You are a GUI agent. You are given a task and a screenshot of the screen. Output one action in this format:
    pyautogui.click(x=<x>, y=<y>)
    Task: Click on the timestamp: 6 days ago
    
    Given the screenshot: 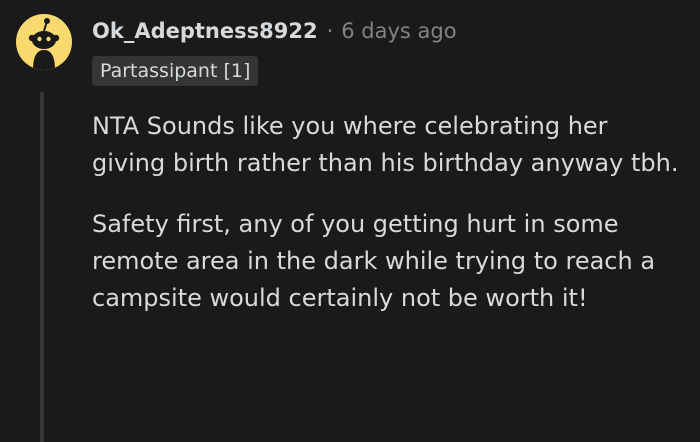 What is the action you would take?
    pyautogui.click(x=398, y=31)
    